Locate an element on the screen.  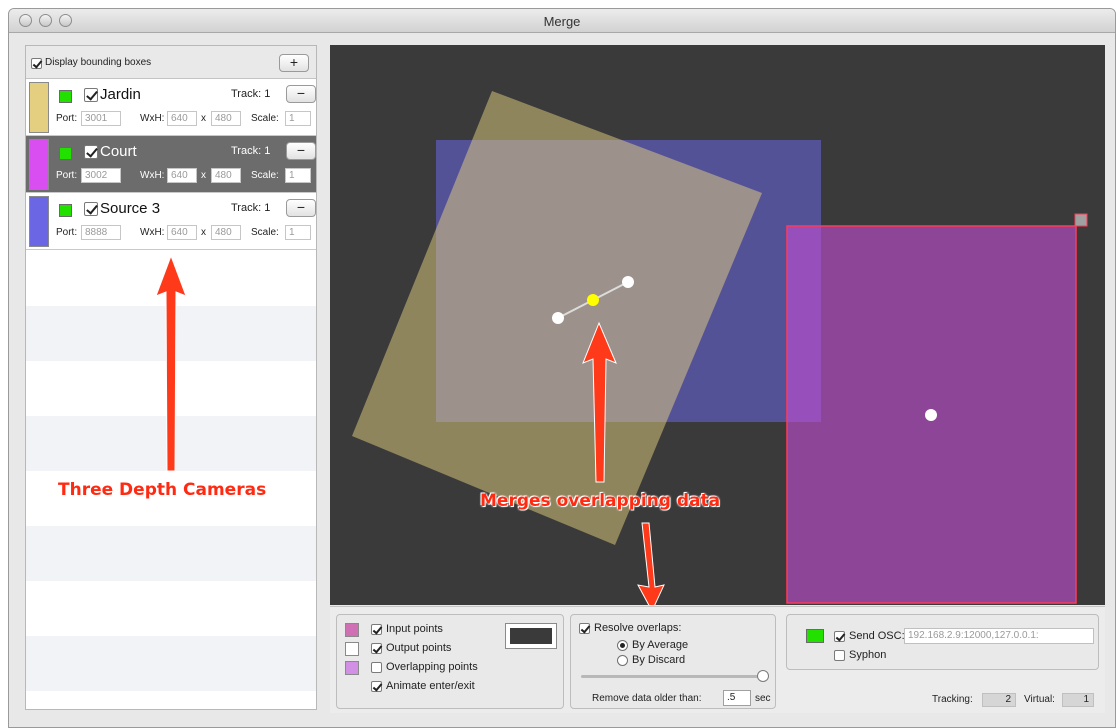
overlapping-points-color is located at coordinates (352, 668).